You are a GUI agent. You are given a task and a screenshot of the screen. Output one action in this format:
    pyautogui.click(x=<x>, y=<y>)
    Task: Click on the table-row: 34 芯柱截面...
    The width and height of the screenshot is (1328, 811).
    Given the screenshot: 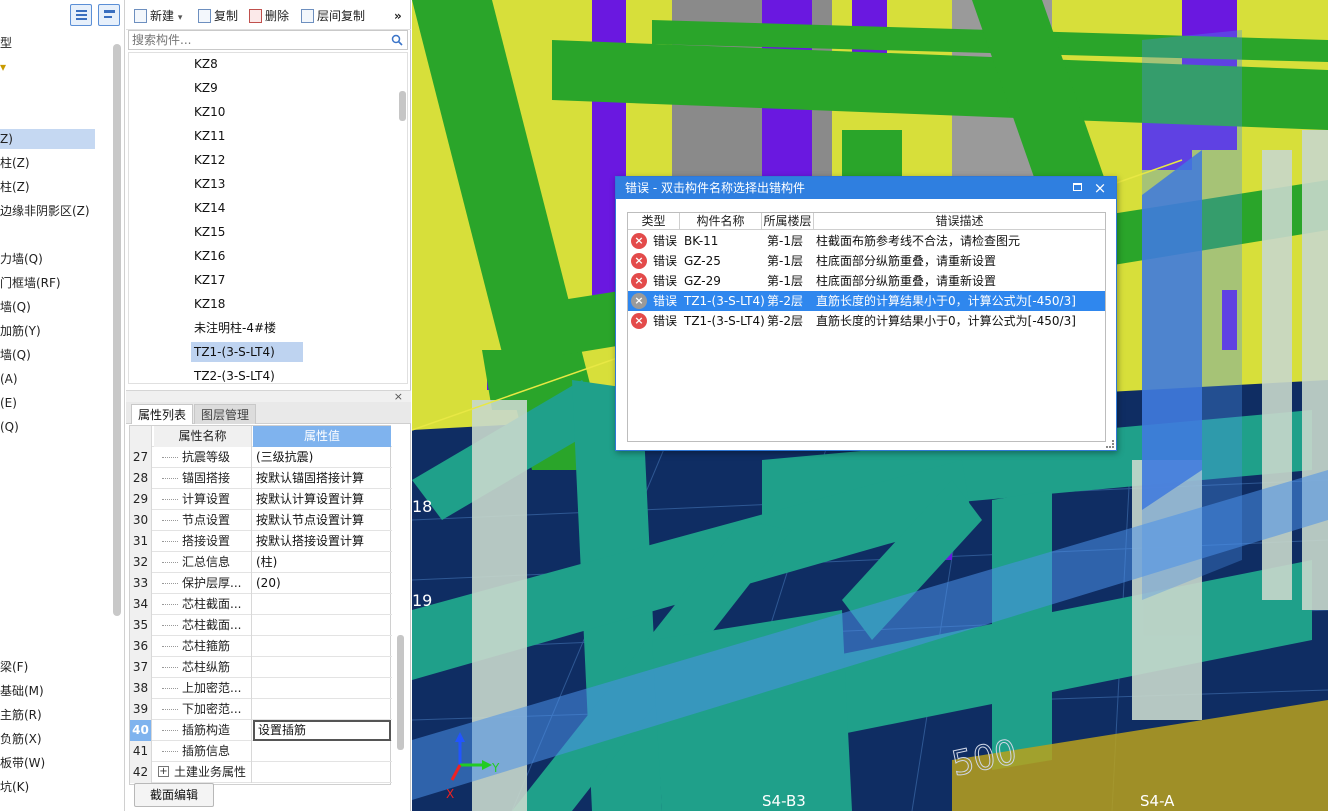 What is the action you would take?
    pyautogui.click(x=261, y=604)
    